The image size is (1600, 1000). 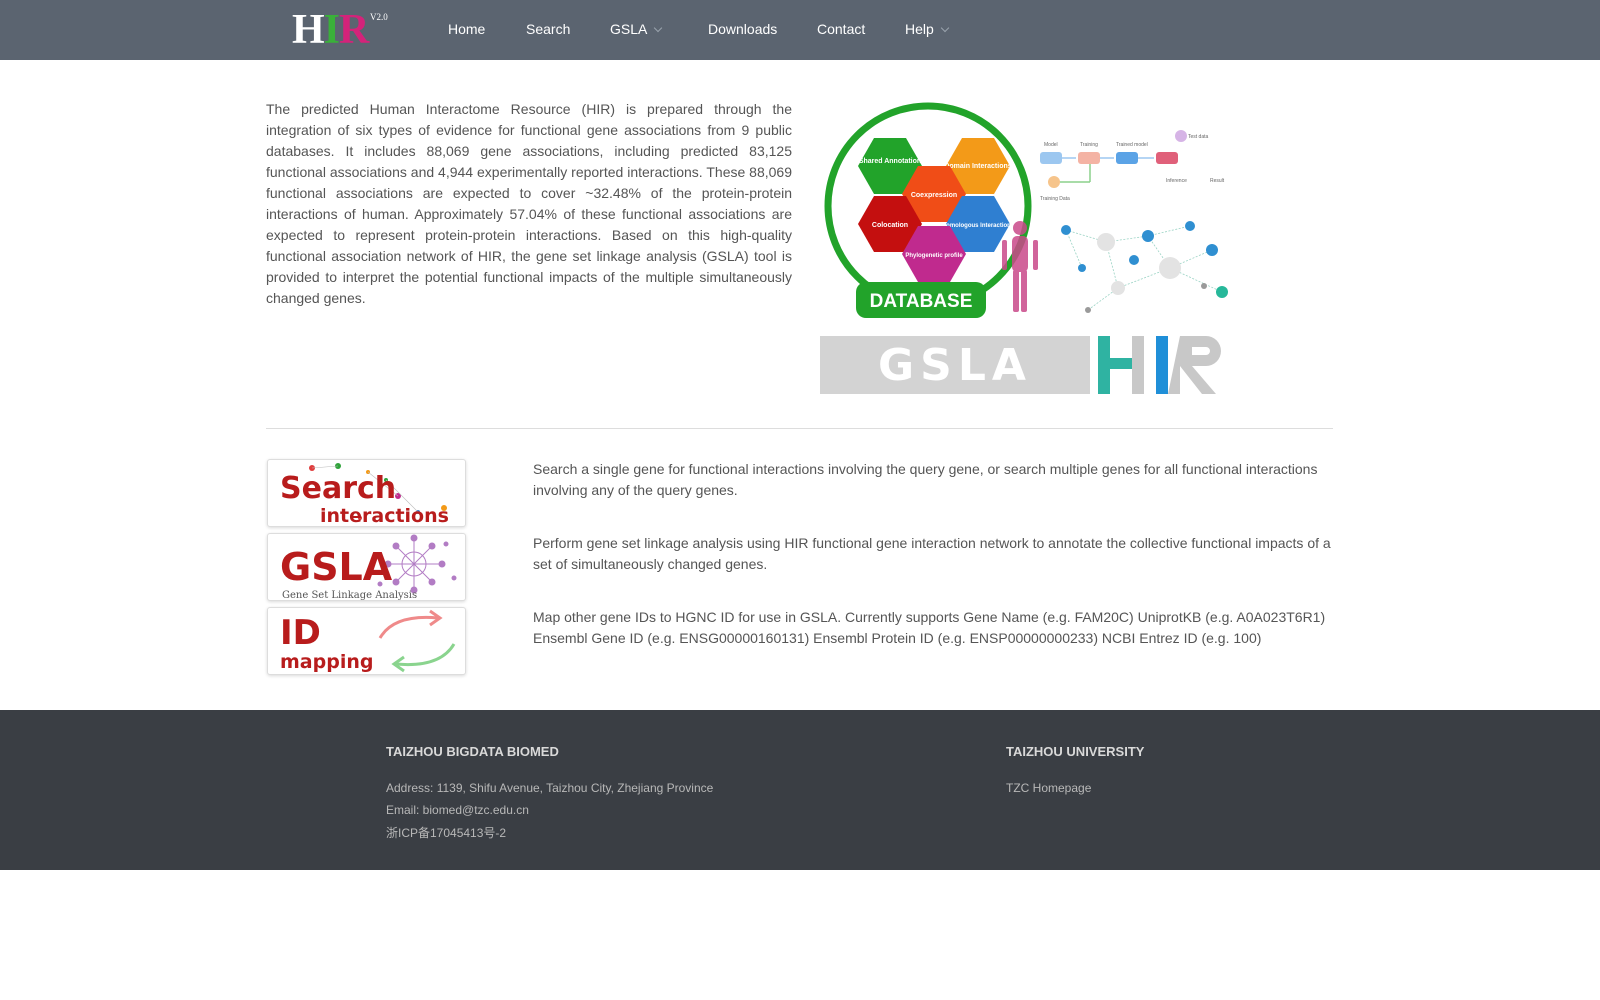 I want to click on search-card-graphic: Search interactions, so click(x=364, y=495).